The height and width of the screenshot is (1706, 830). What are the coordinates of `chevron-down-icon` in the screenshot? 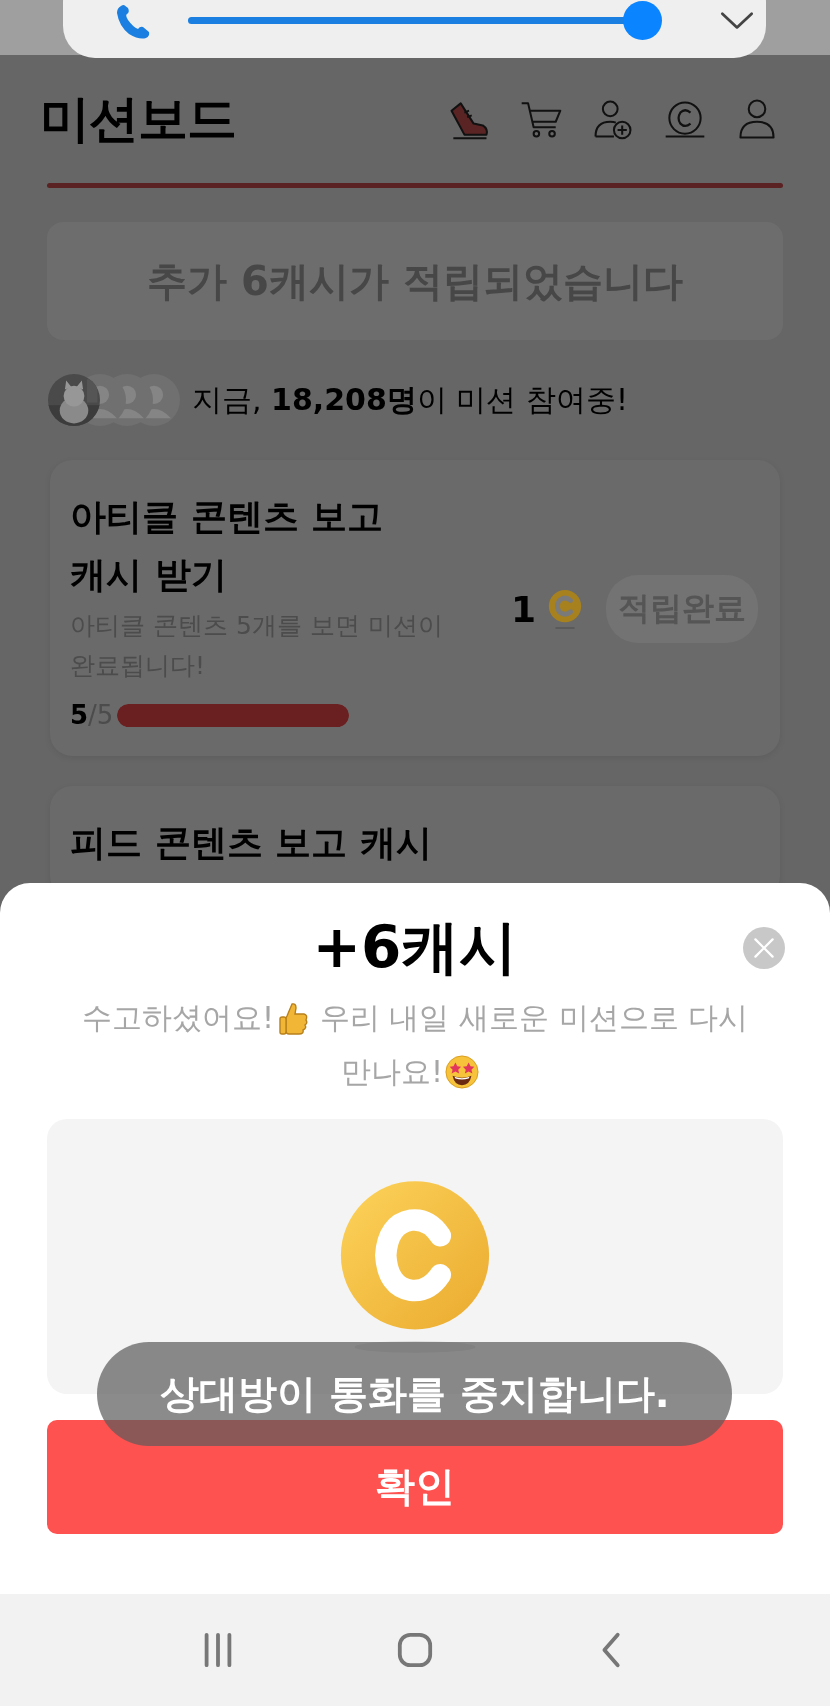 It's located at (737, 21).